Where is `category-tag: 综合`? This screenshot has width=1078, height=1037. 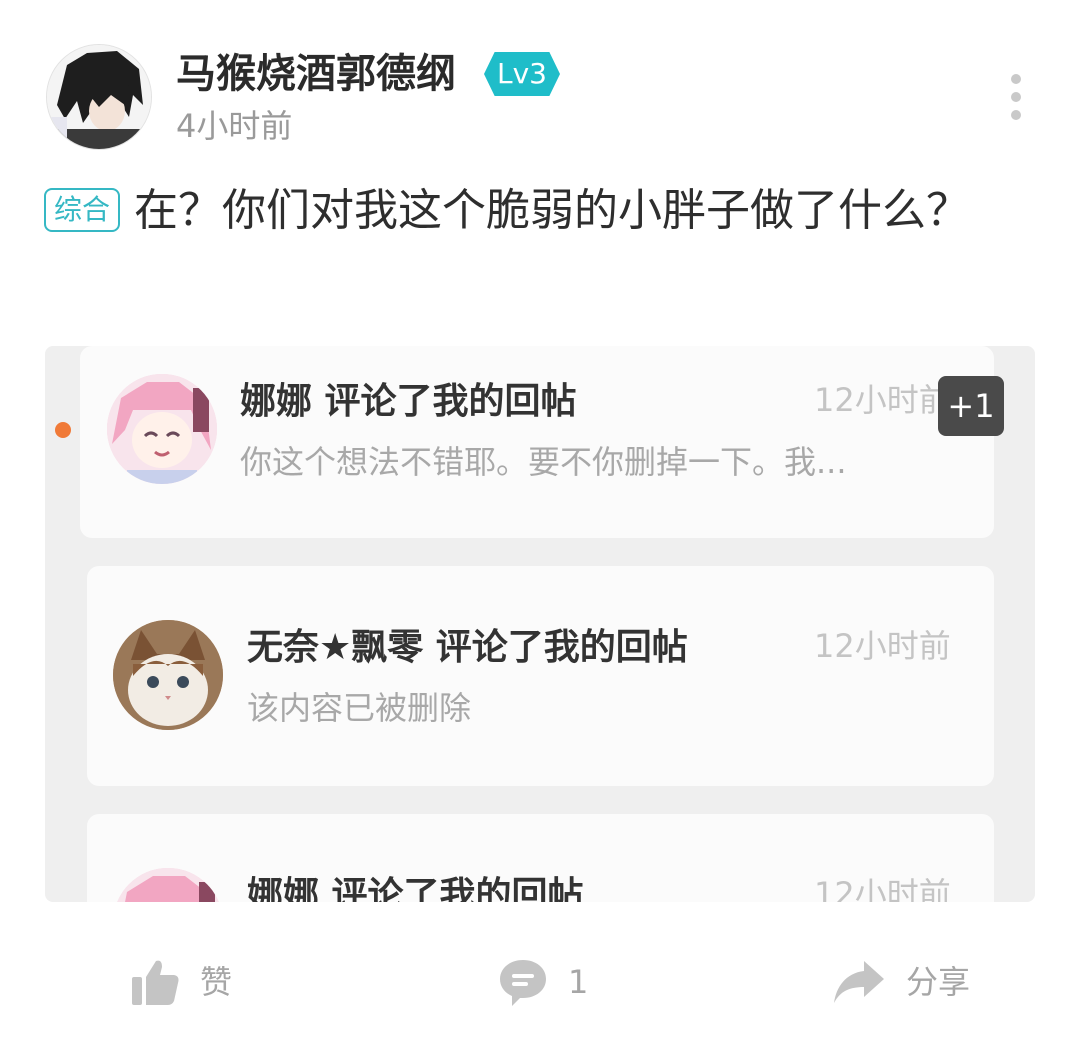 category-tag: 综合 is located at coordinates (82, 210).